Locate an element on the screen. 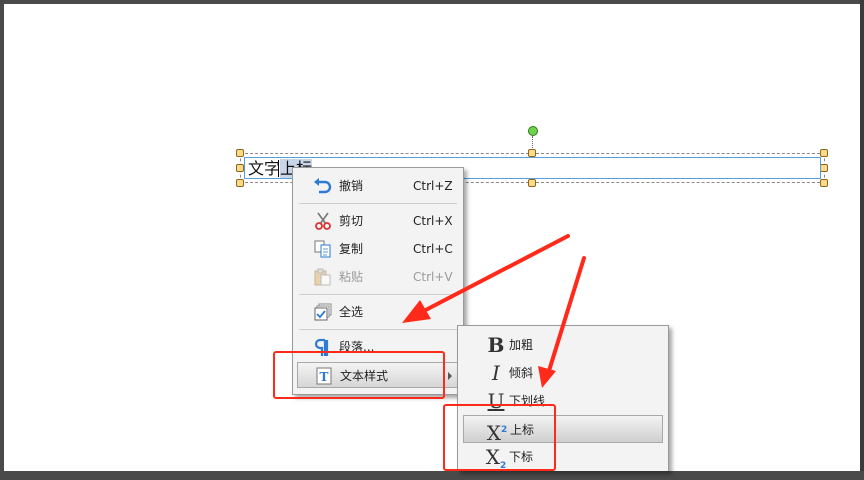 The width and height of the screenshot is (864, 480). annotation-arrow-to-submenu is located at coordinates (562, 322).